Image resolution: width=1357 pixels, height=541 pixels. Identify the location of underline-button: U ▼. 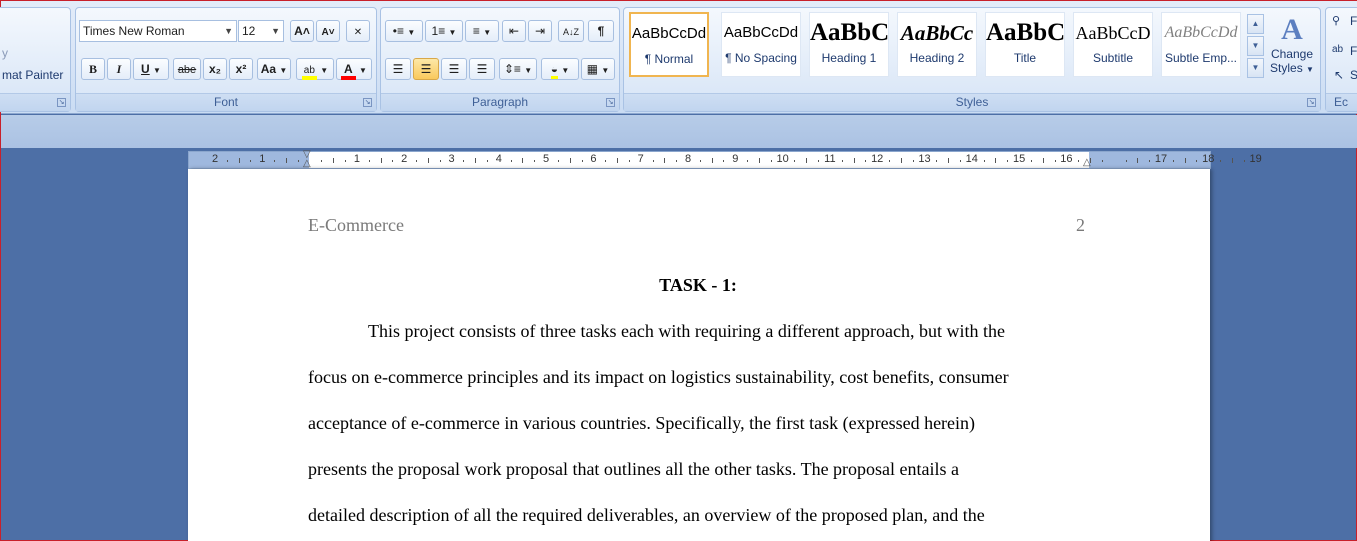
(151, 69).